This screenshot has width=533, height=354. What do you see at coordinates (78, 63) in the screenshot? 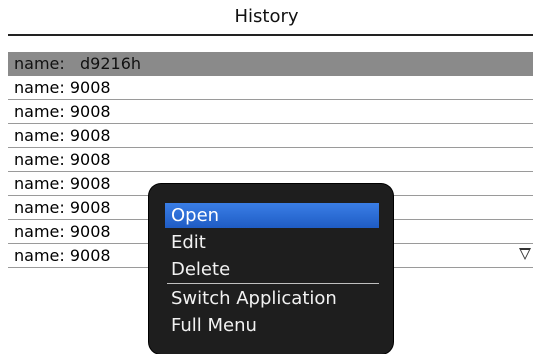
I see `list-item-label: name: d9216h` at bounding box center [78, 63].